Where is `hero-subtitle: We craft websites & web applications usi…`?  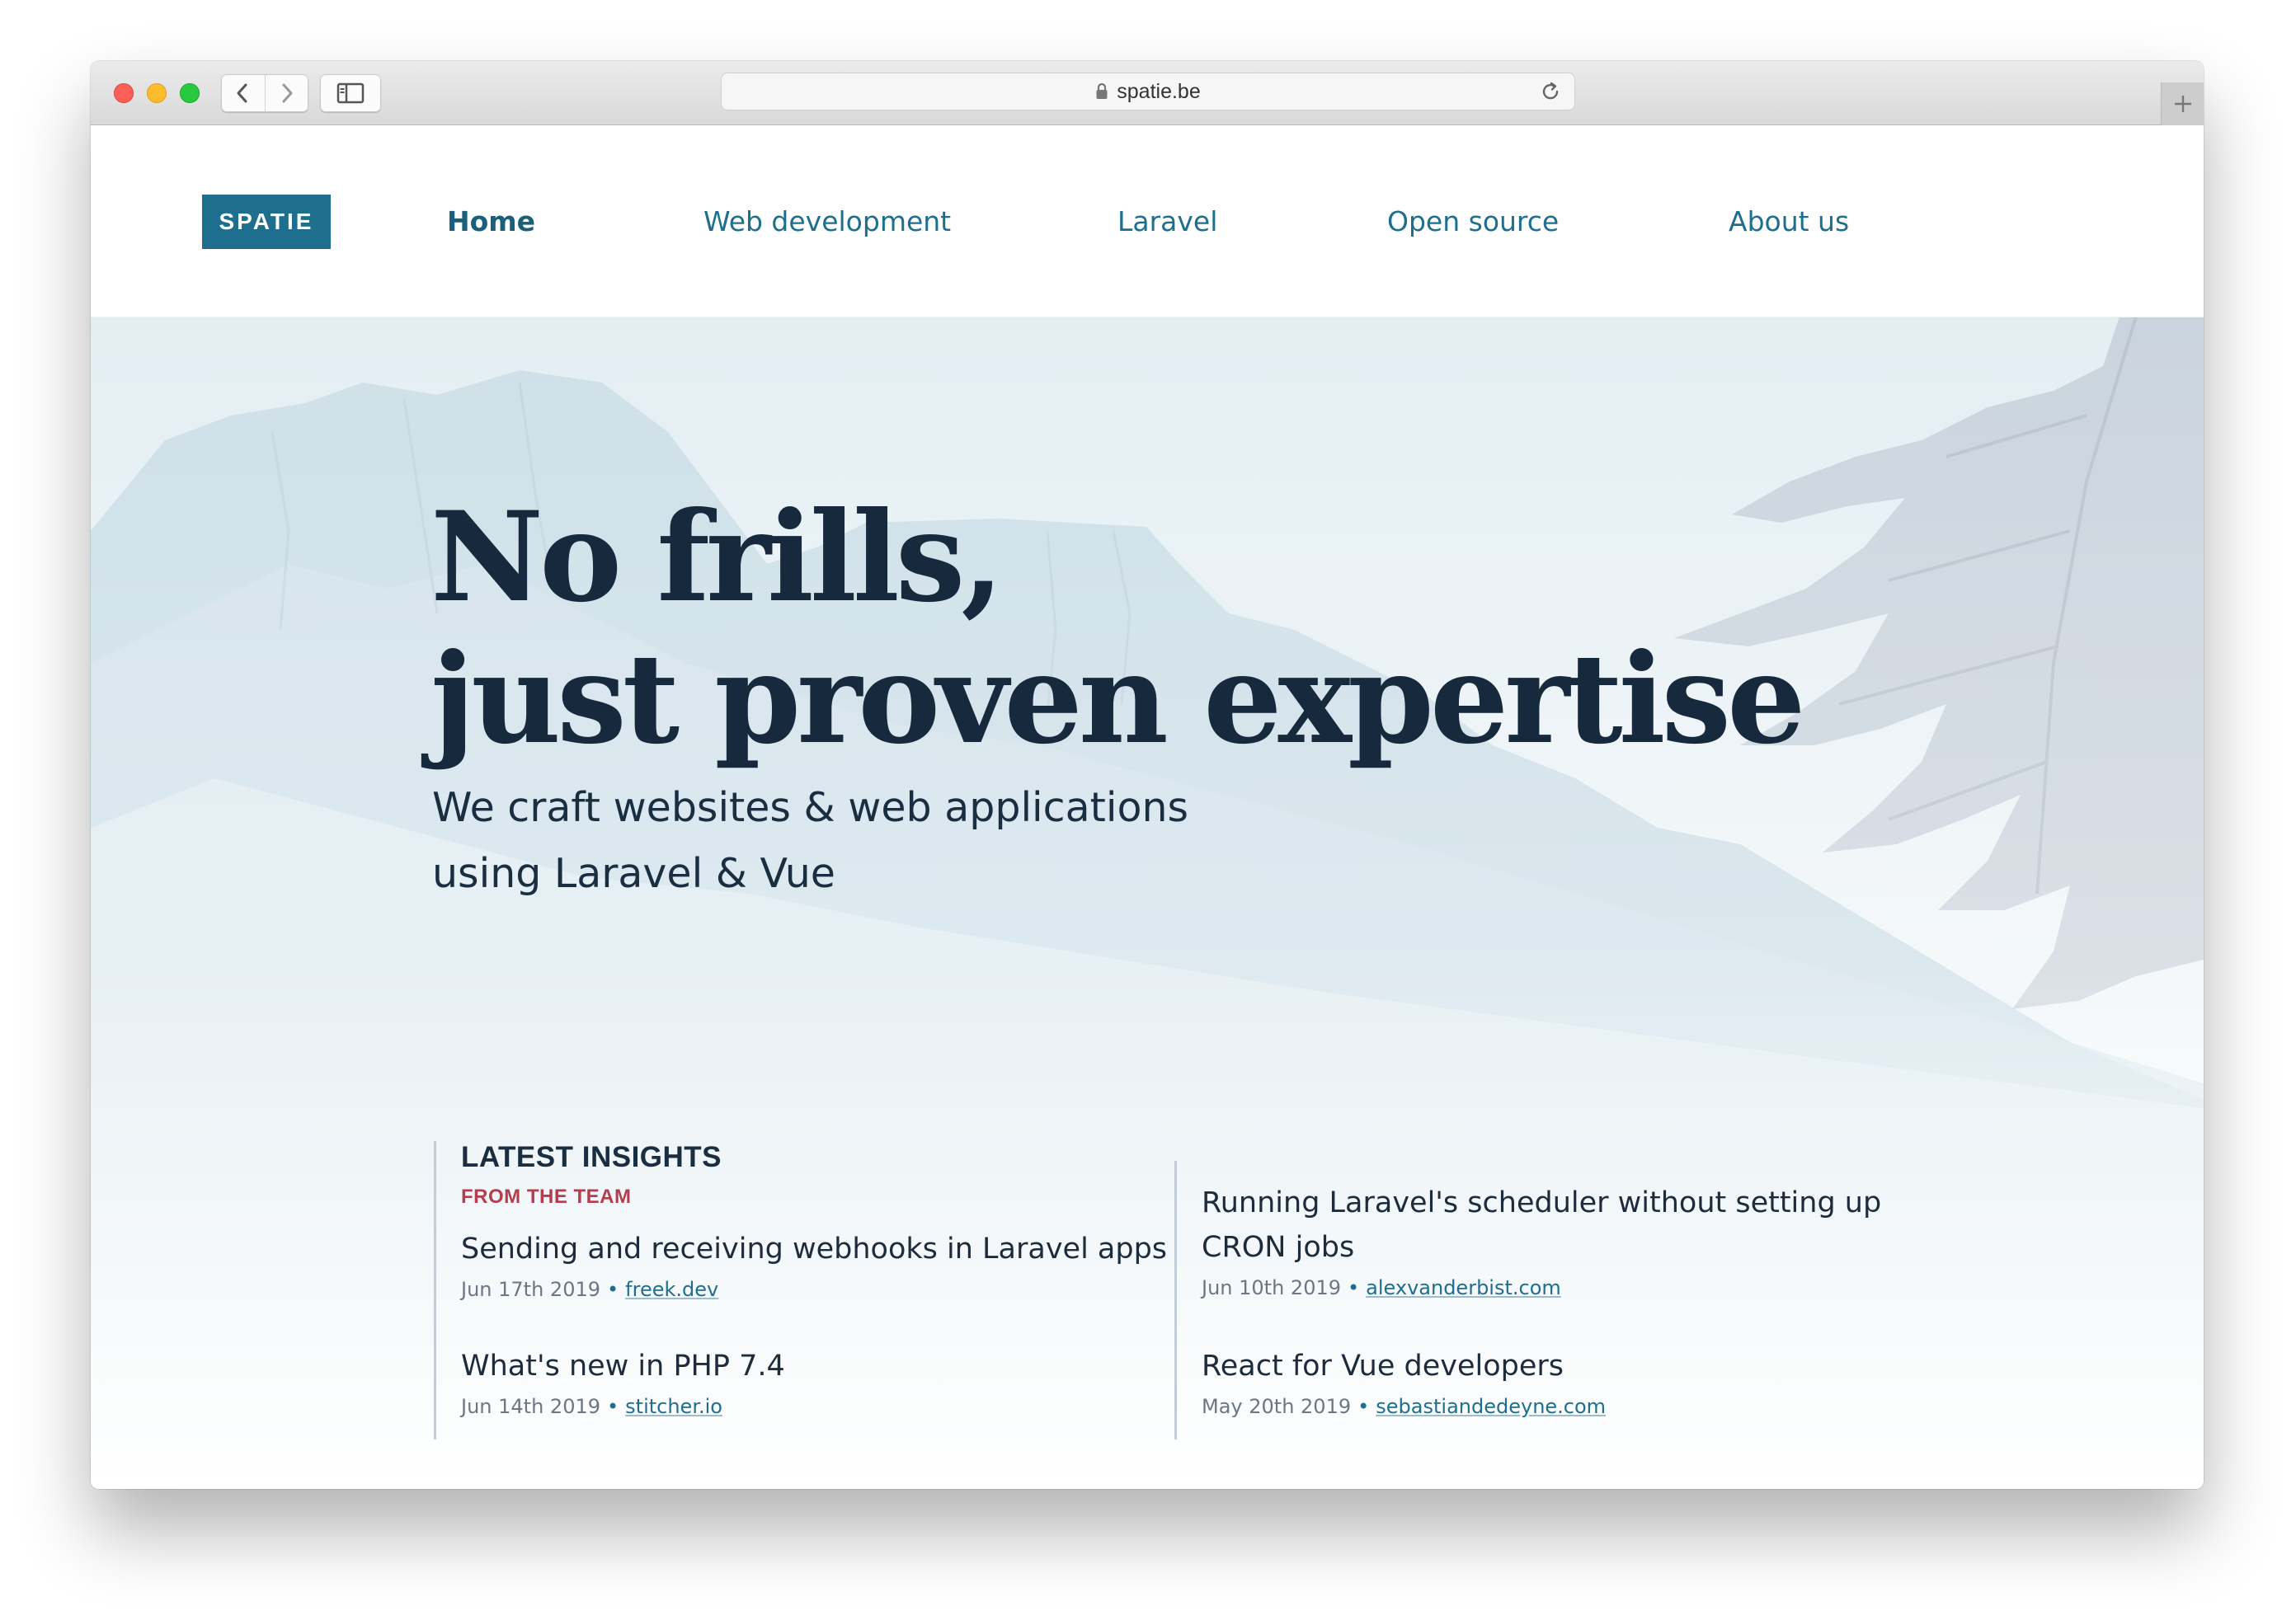
hero-subtitle: We craft websites & web applications usi… is located at coordinates (810, 841).